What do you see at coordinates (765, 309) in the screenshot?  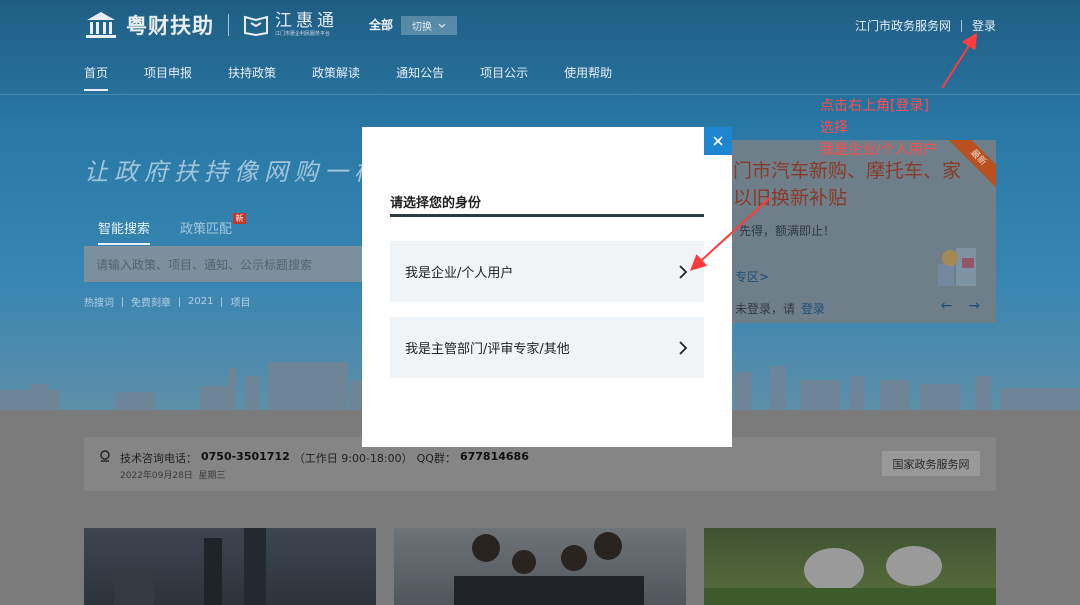 I see `promo-login-prefix: 未登录，请` at bounding box center [765, 309].